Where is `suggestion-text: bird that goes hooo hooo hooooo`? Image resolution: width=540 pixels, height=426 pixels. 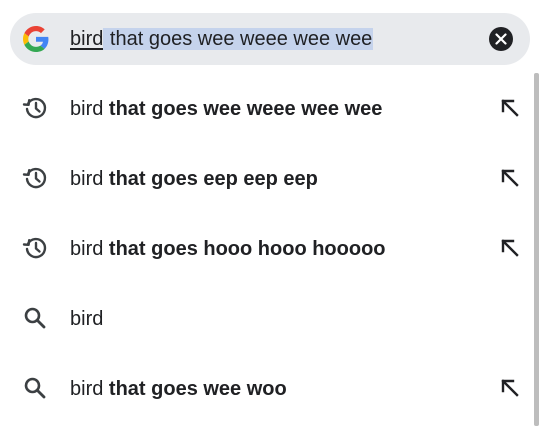
suggestion-text: bird that goes hooo hooo hooooo is located at coordinates (228, 249).